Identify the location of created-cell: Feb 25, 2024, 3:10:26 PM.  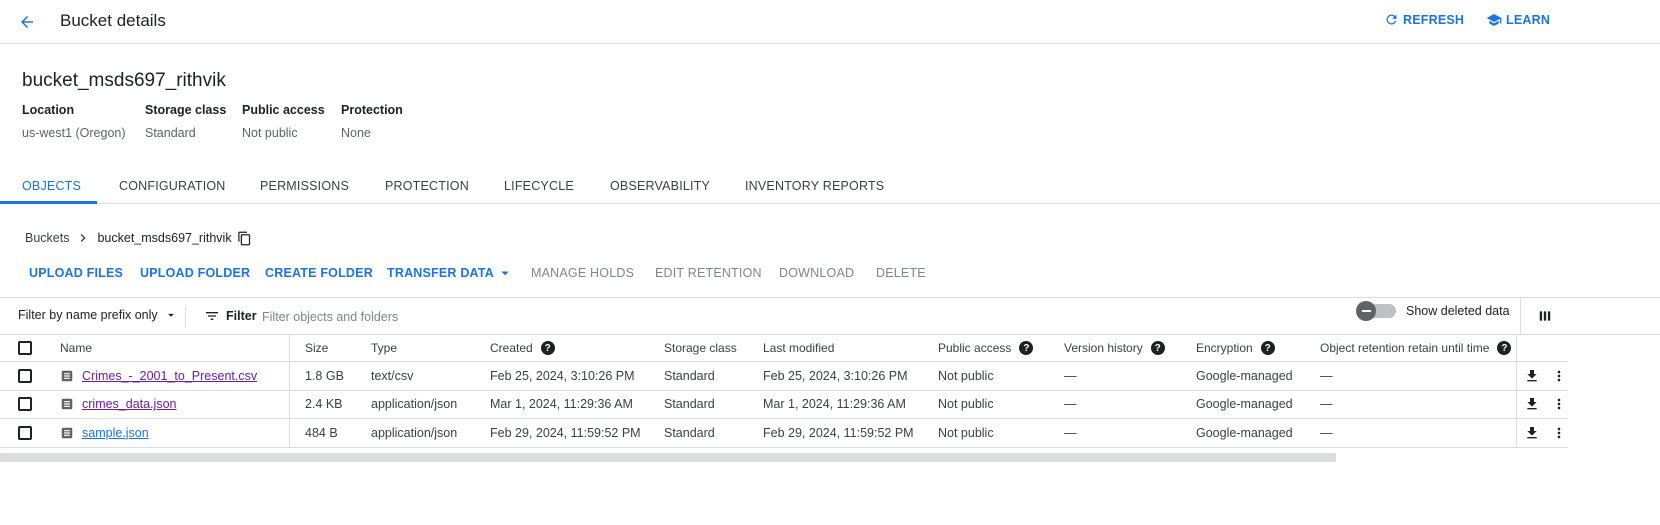
(562, 375).